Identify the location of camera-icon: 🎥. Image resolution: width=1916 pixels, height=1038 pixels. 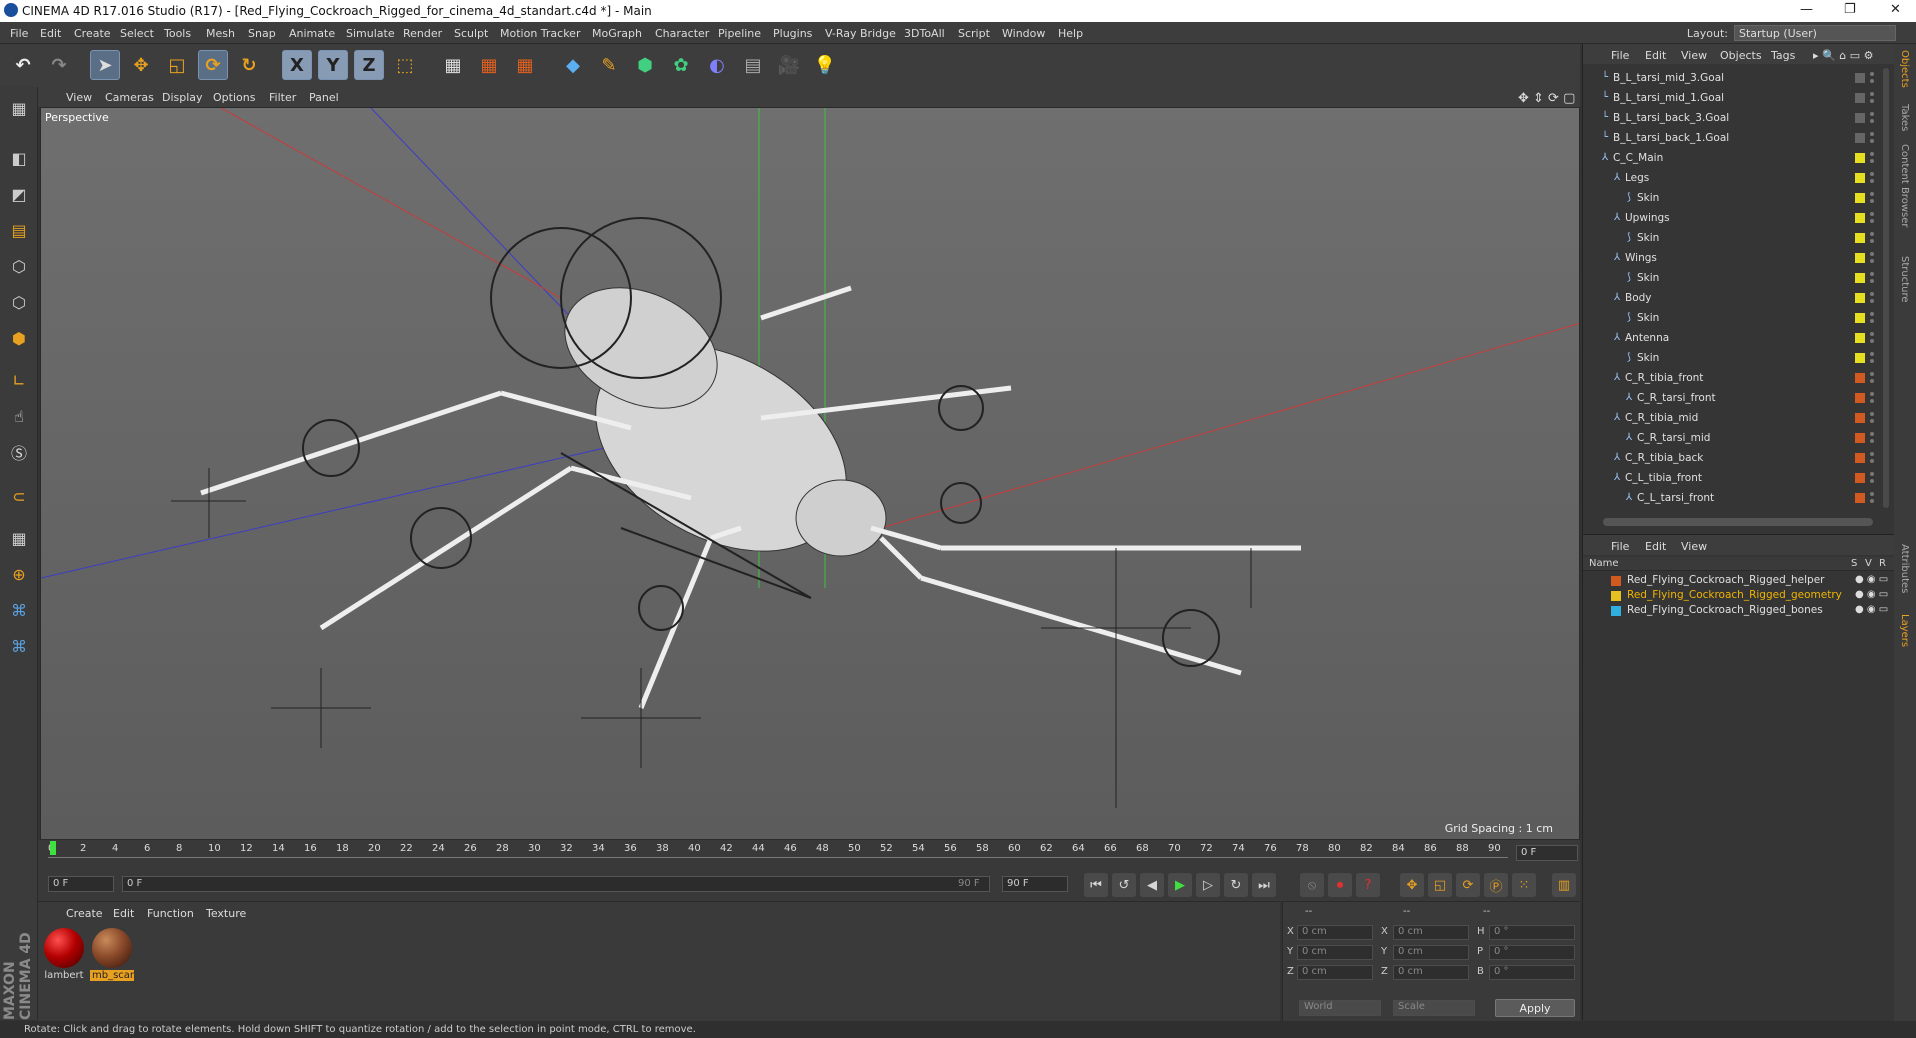
(789, 65).